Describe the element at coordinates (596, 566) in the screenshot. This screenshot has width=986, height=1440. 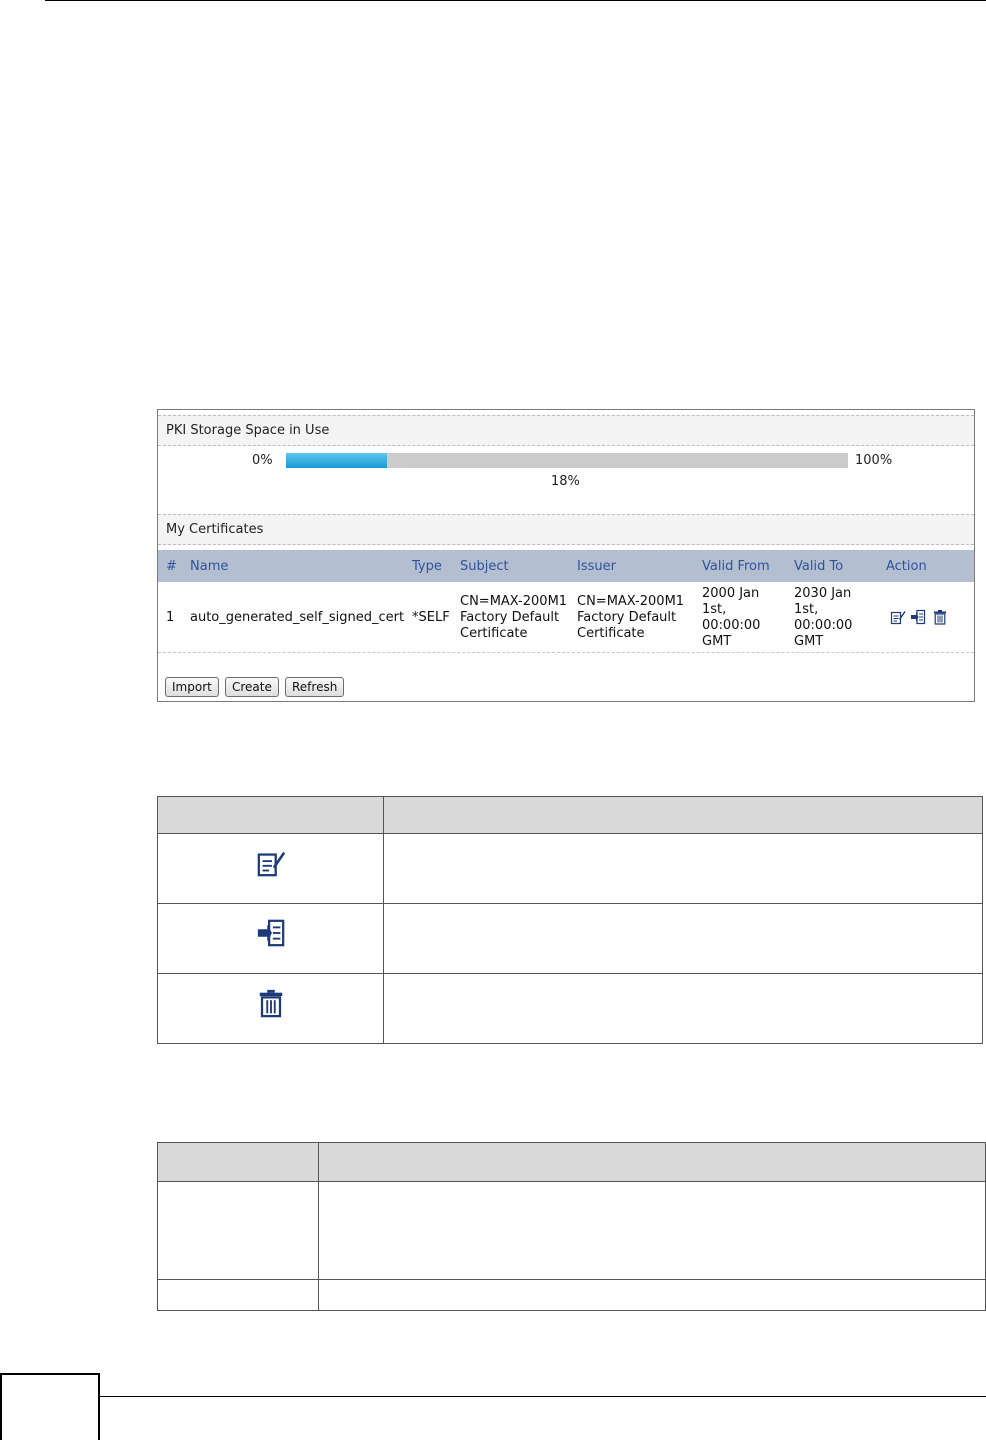
I see `column-header-issuer: Issuer` at that location.